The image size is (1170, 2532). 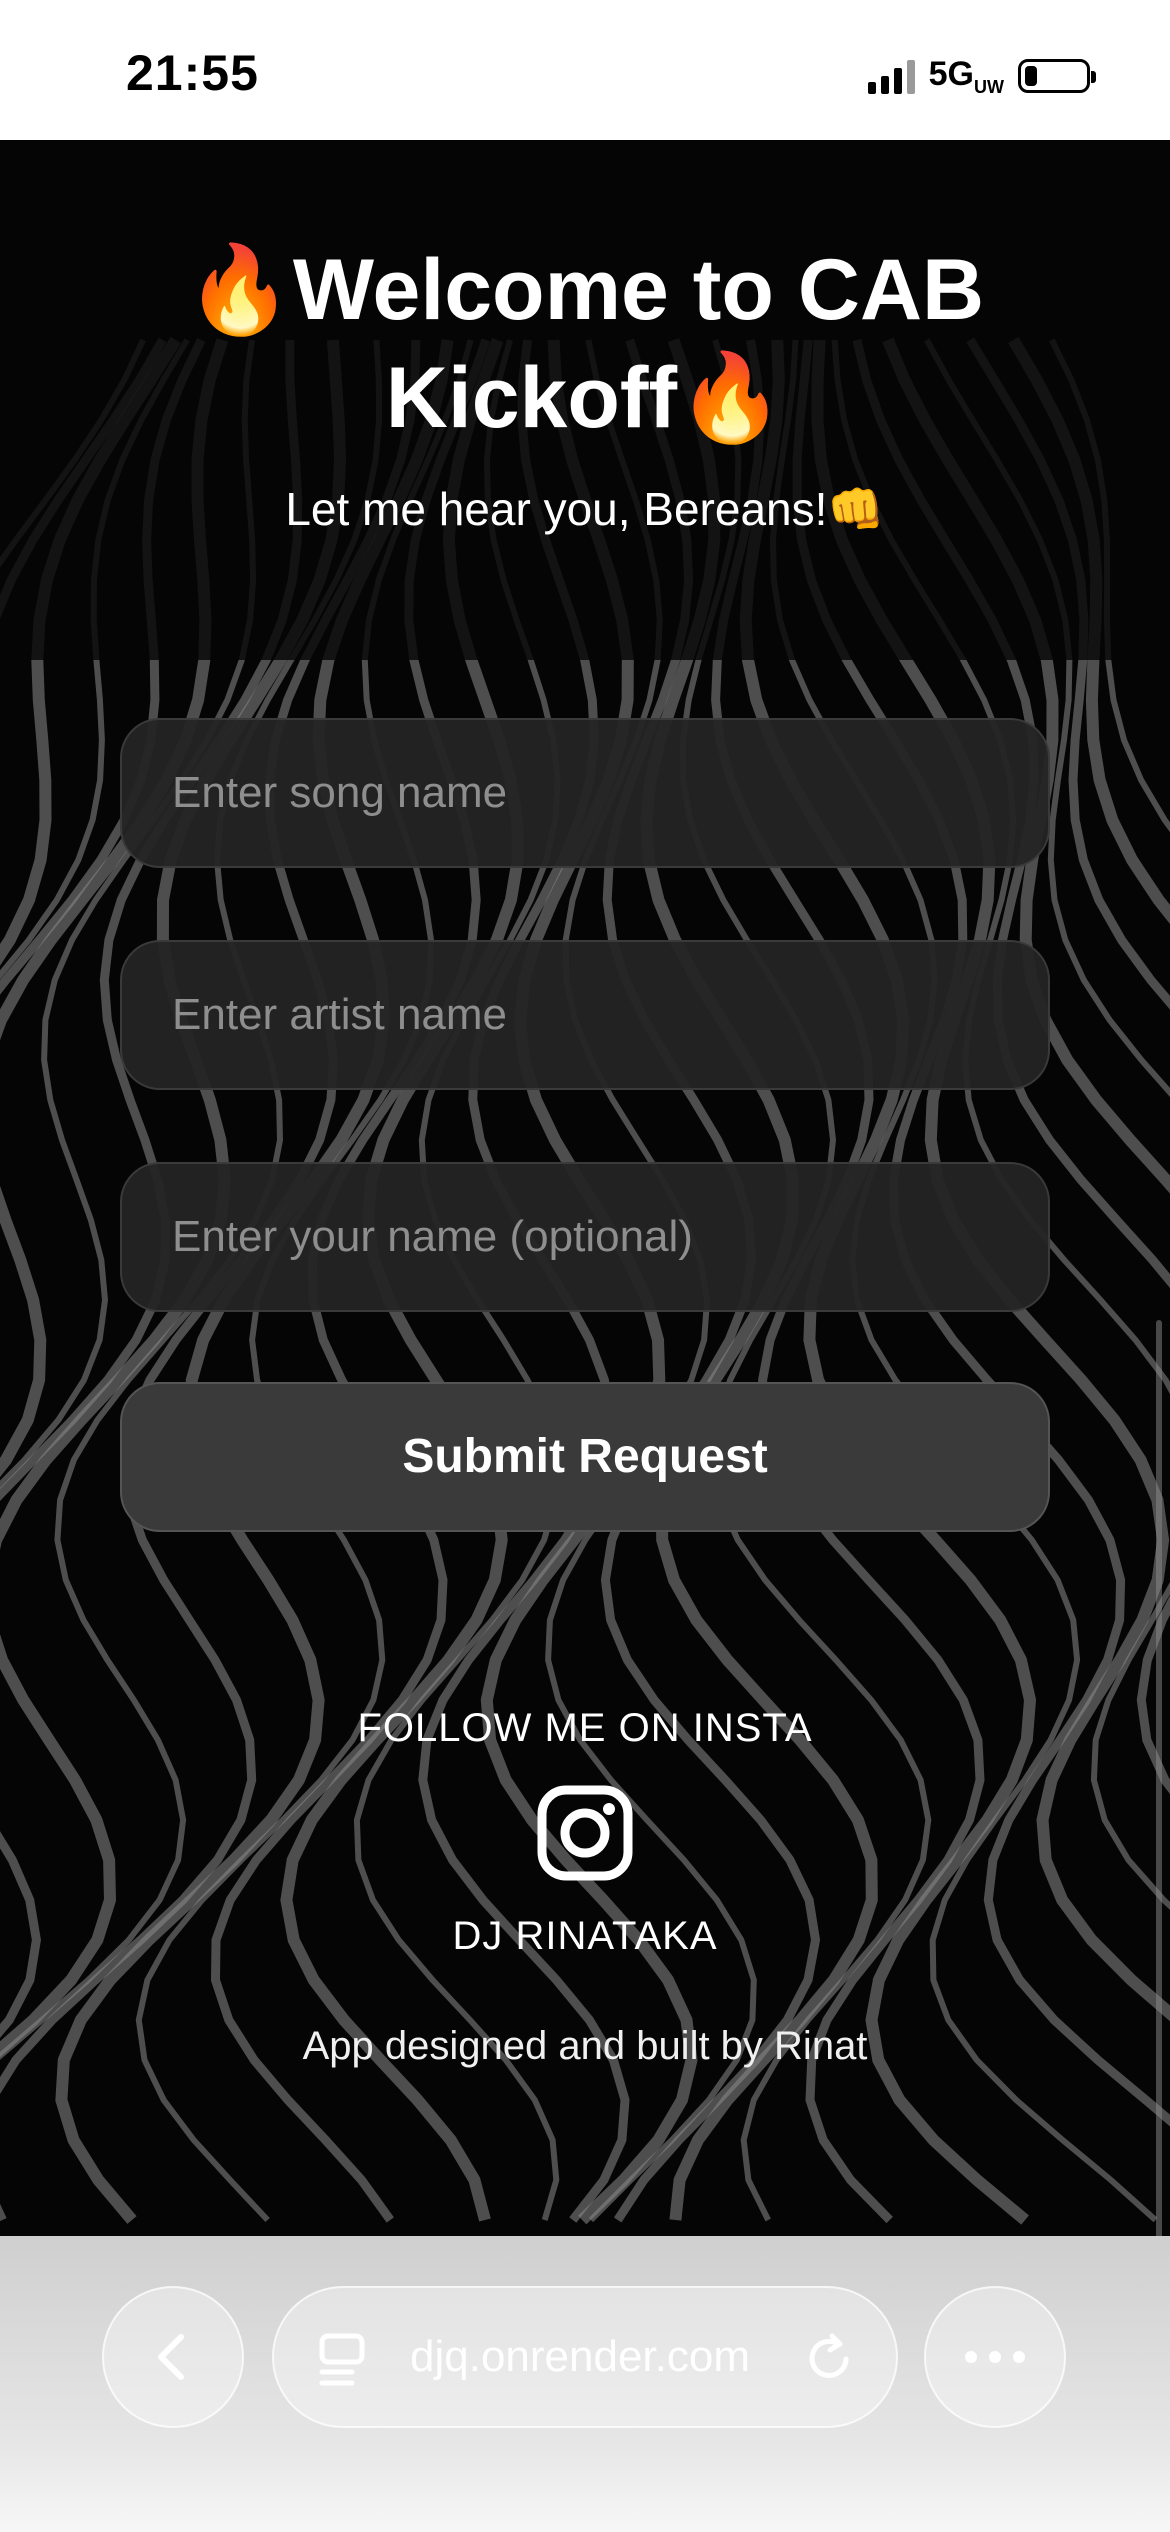 I want to click on artist-field, so click(x=585, y=1015).